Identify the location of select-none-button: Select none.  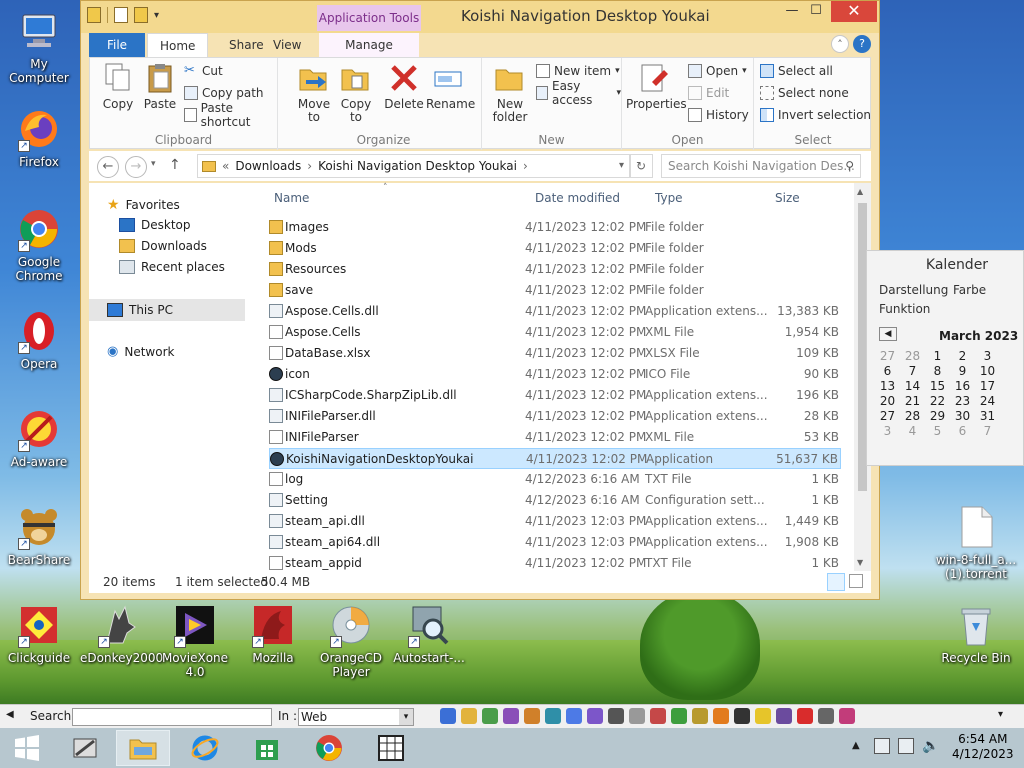
(804, 93).